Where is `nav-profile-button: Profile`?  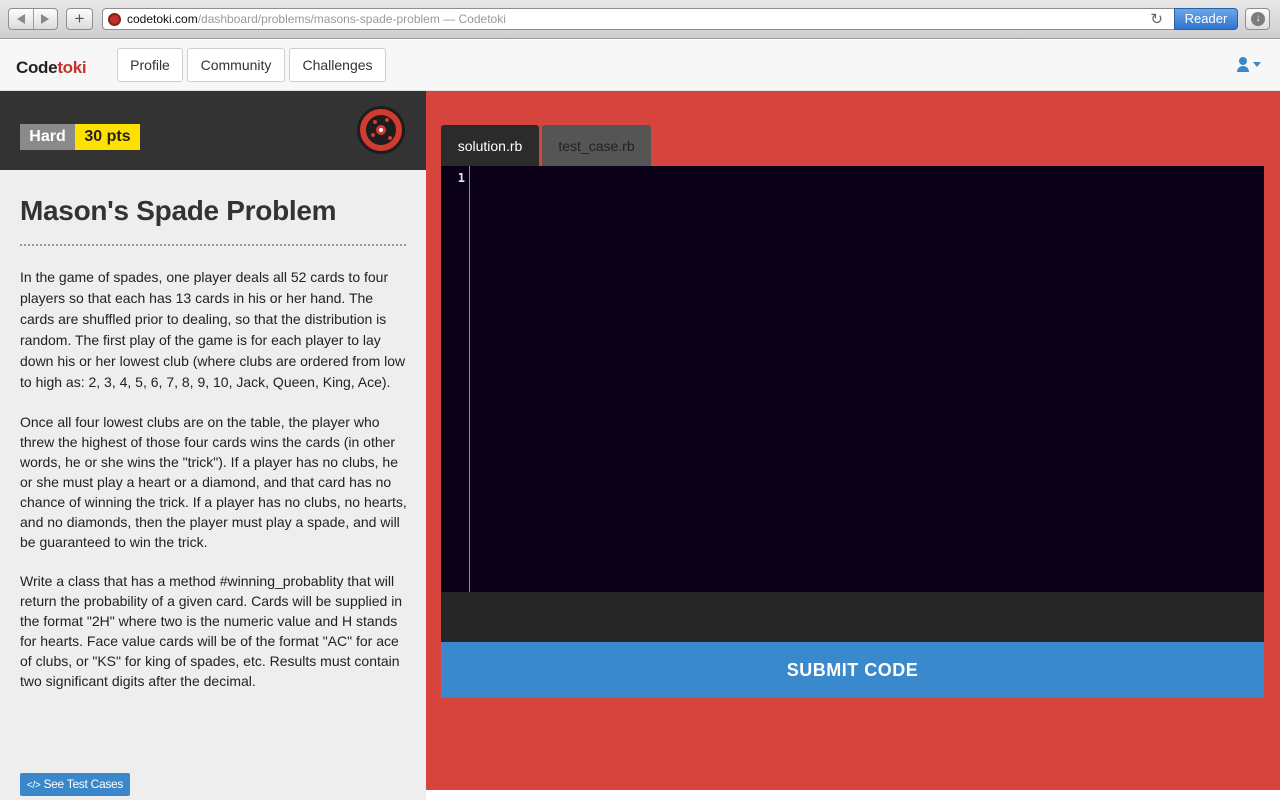 nav-profile-button: Profile is located at coordinates (150, 65).